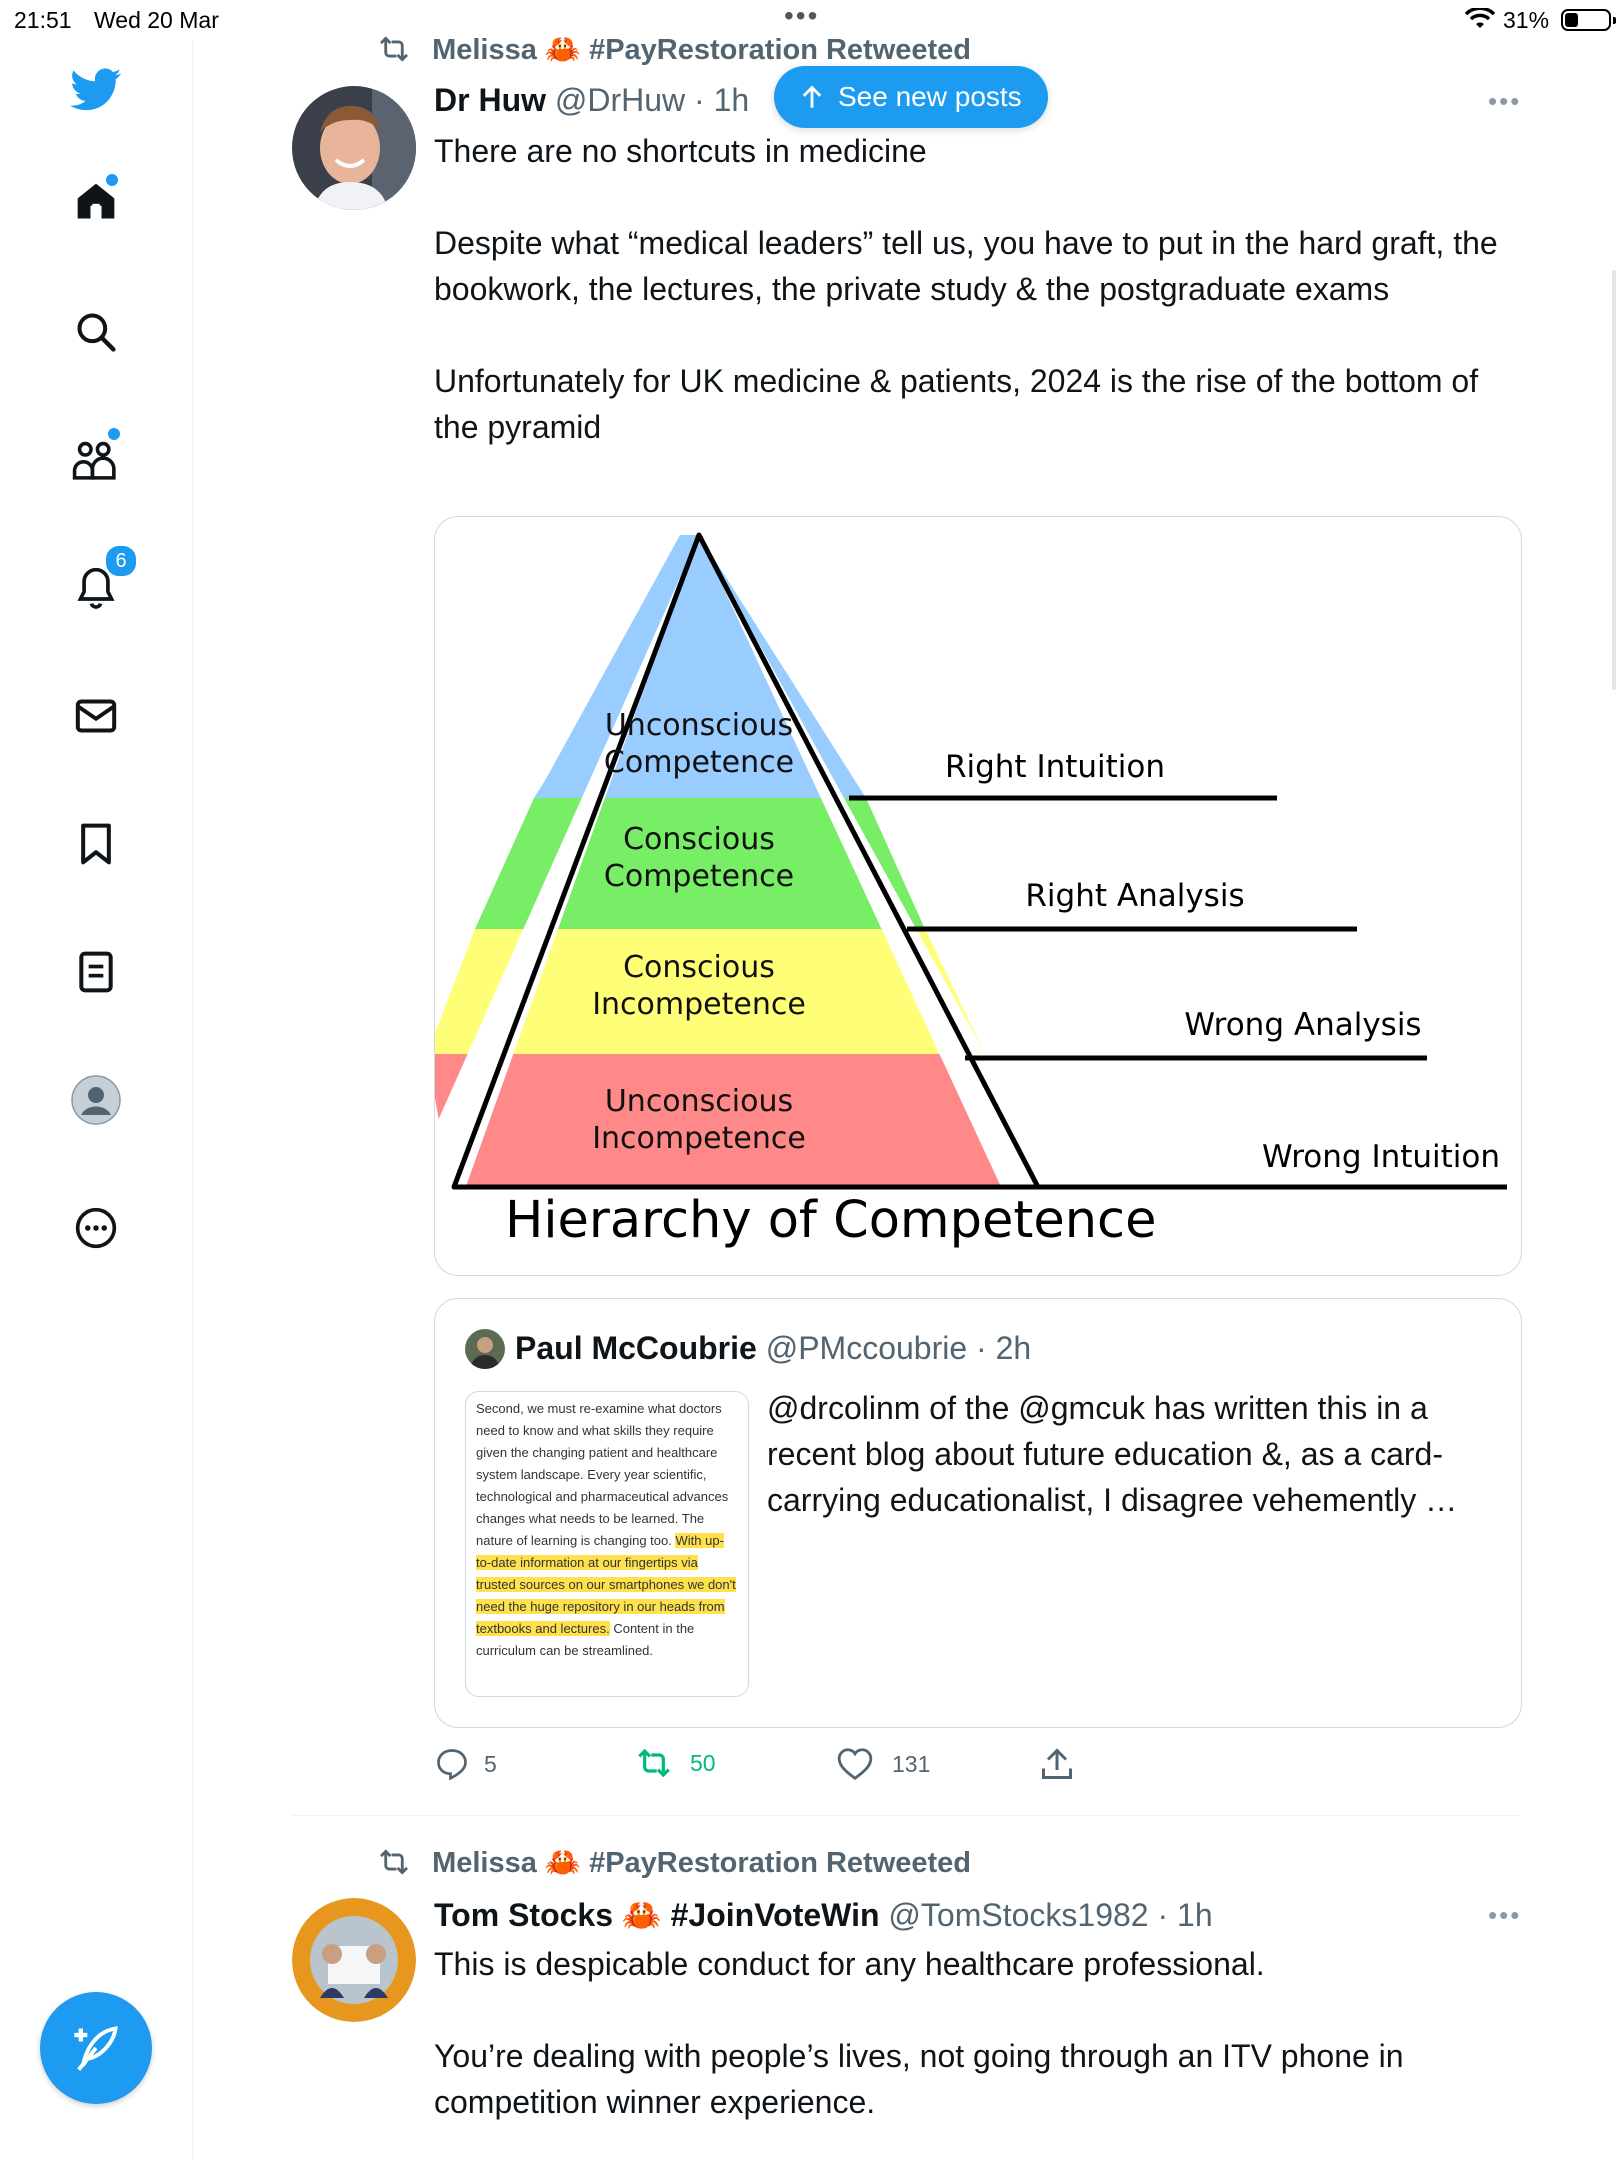  I want to click on author-name: Dr Huw, so click(490, 100).